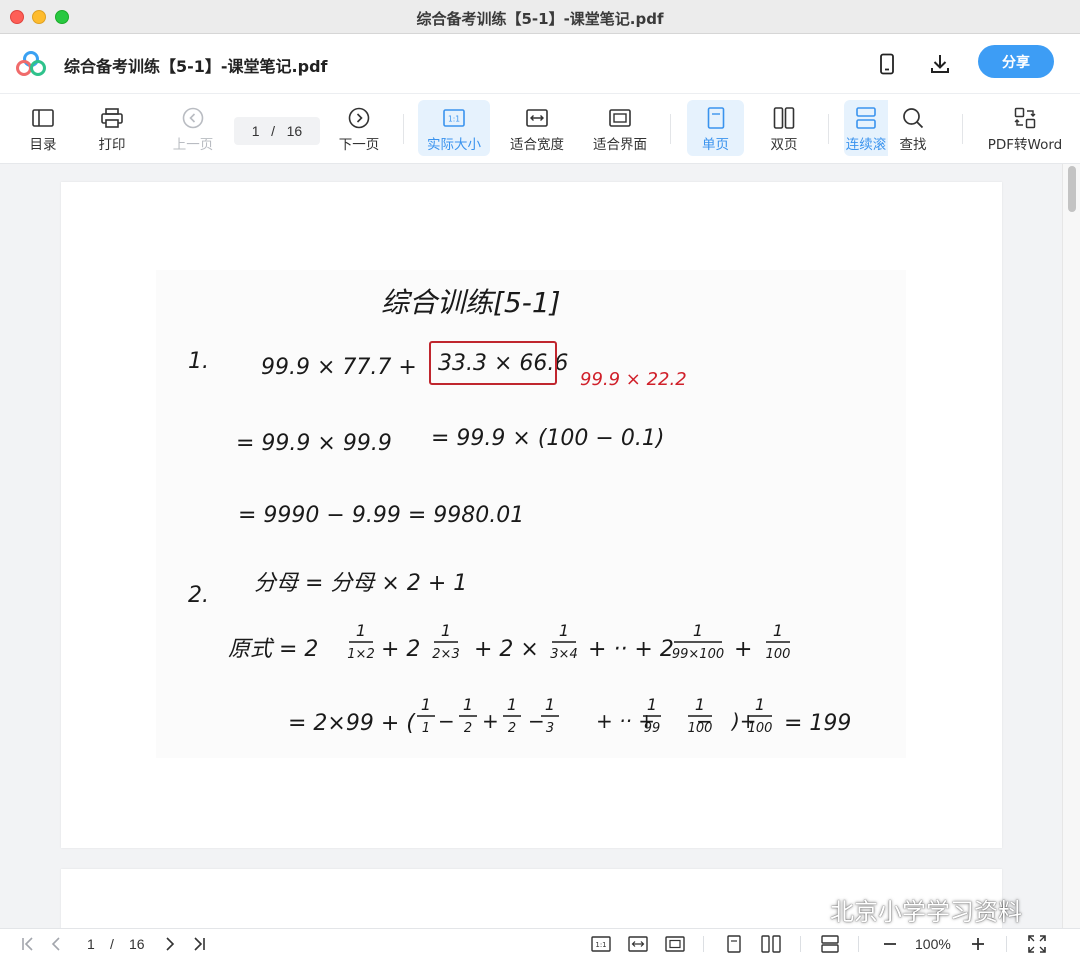  Describe the element at coordinates (198, 361) in the screenshot. I see `q1-number: 1.` at that location.